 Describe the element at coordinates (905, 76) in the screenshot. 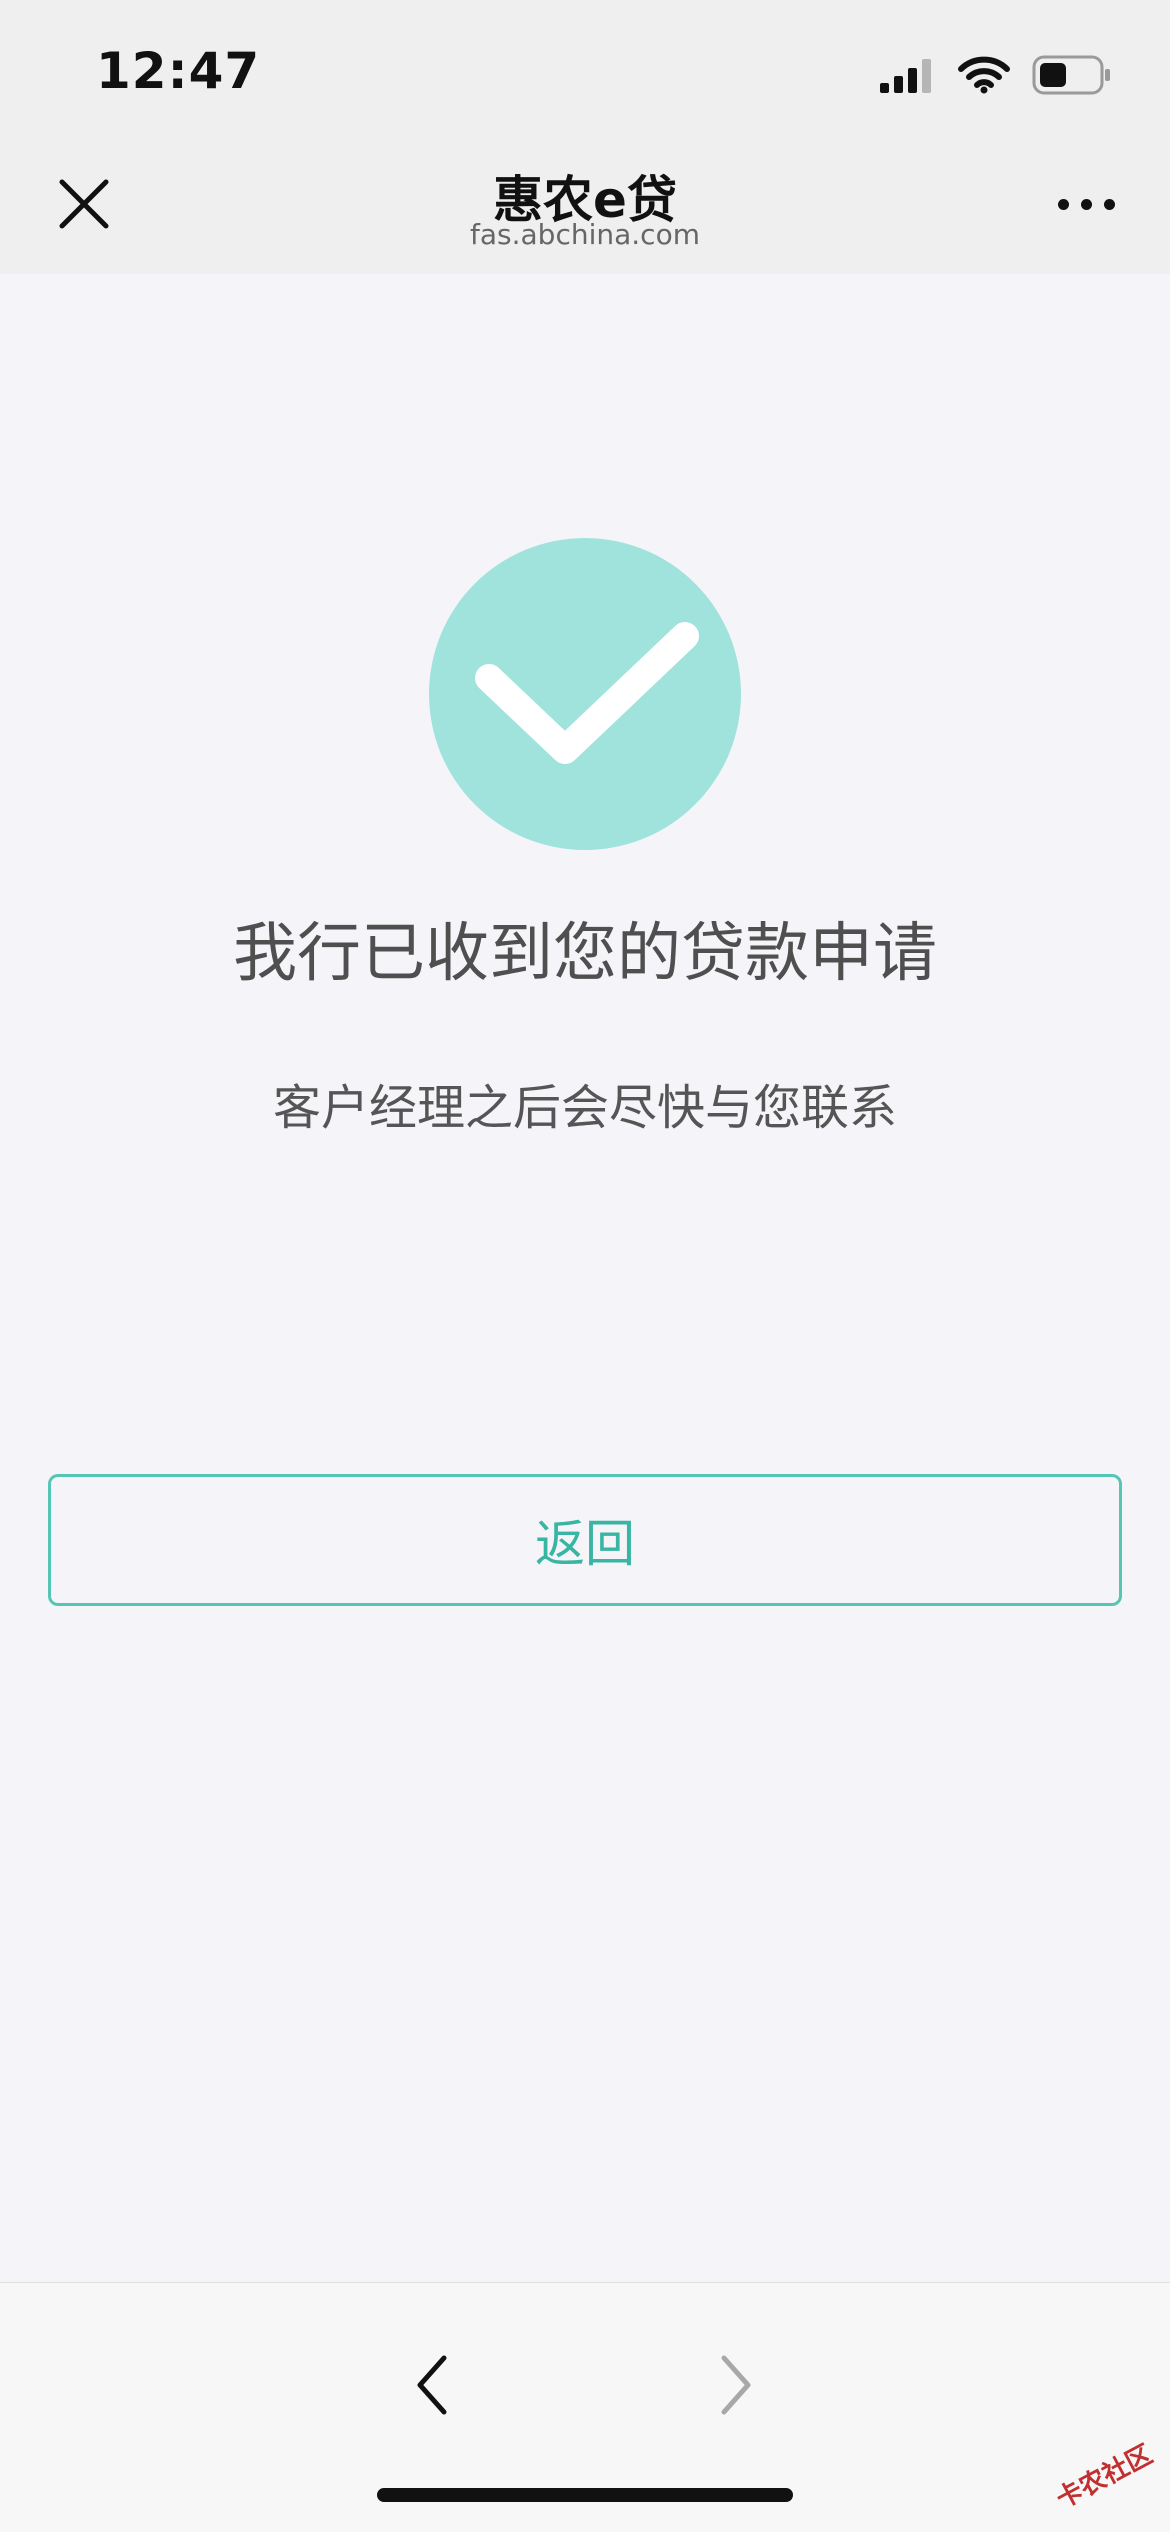

I see `signal-icon` at that location.